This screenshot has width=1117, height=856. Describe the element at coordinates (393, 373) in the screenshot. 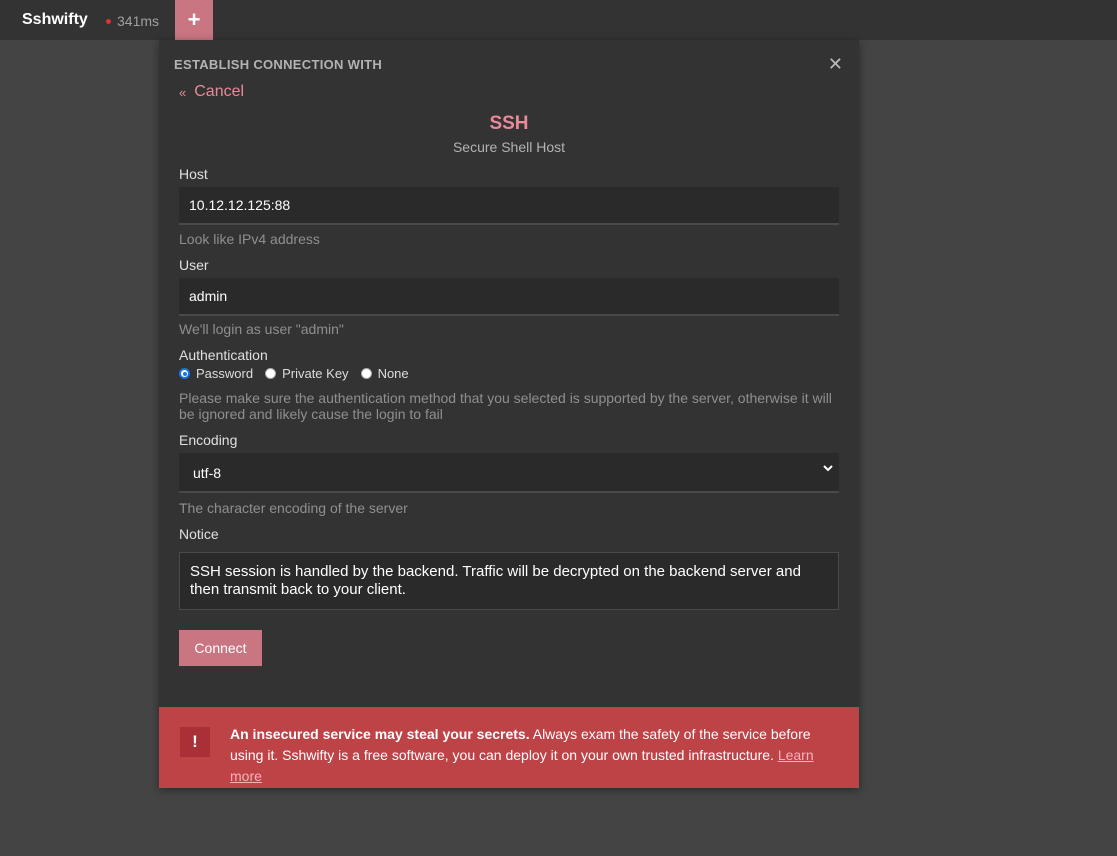

I see `auth-option-label: None` at that location.